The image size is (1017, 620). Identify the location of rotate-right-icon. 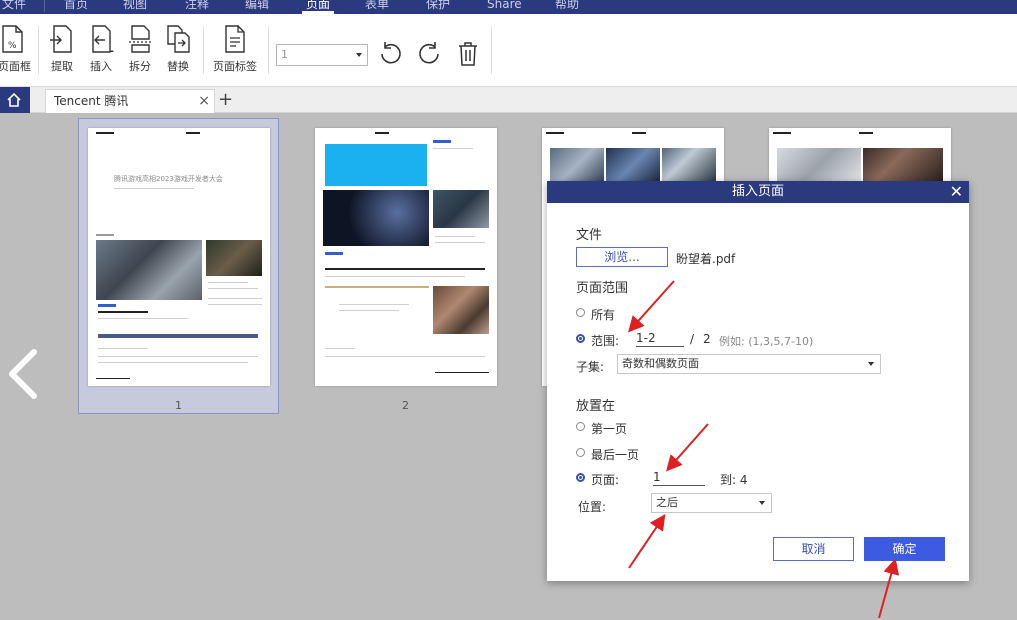
(429, 54).